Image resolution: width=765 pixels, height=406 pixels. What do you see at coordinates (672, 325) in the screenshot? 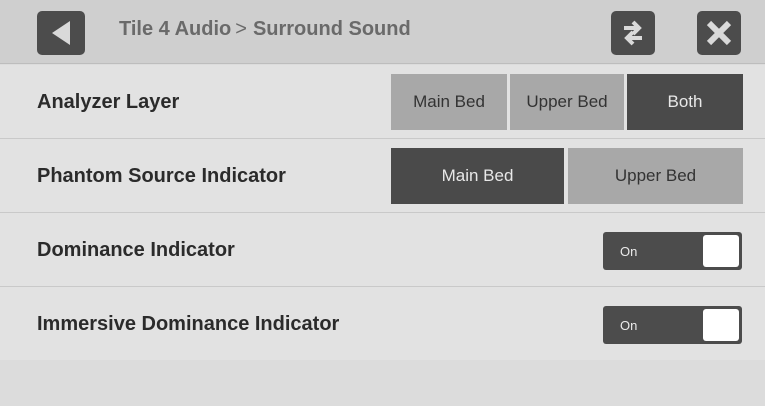
I see `immersive-dominance-indicator-toggle: On` at bounding box center [672, 325].